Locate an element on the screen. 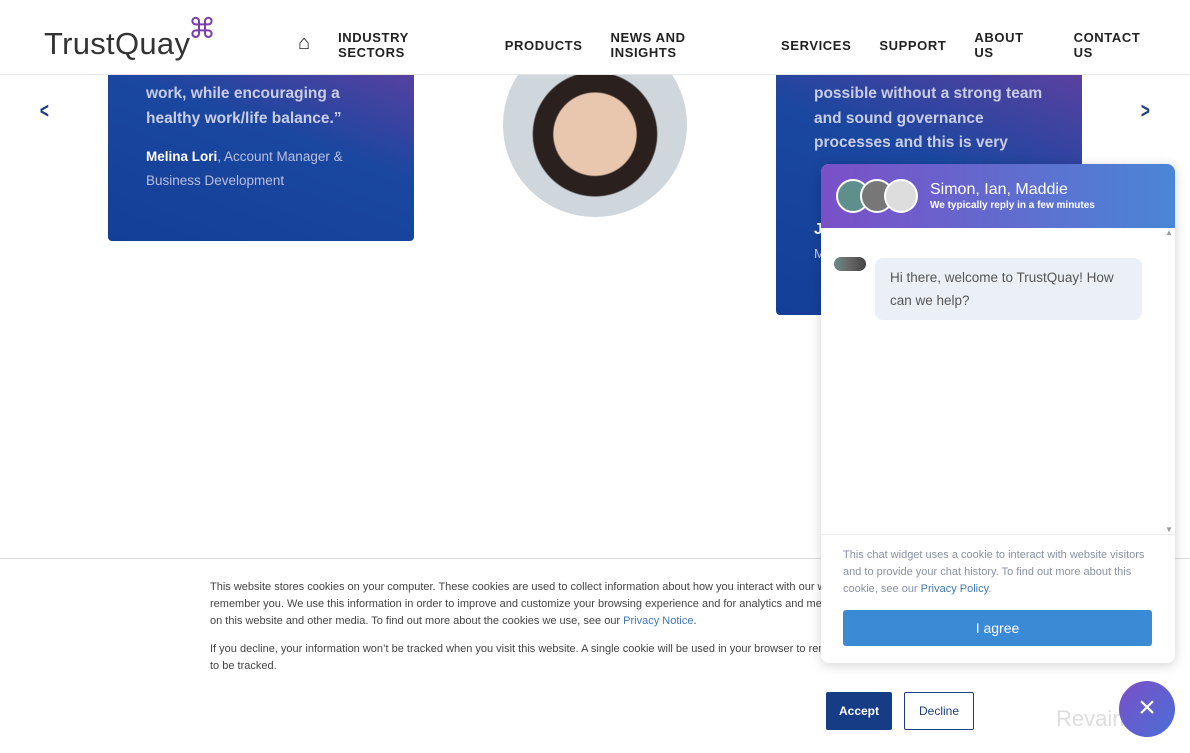 Image resolution: width=1190 pixels, height=753 pixels. accept-button: Accept is located at coordinates (859, 711).